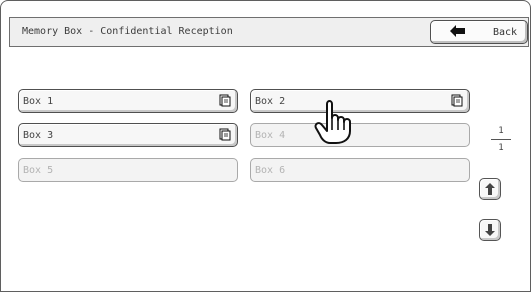 This screenshot has height=292, width=531. I want to click on scroll-down-button, so click(490, 230).